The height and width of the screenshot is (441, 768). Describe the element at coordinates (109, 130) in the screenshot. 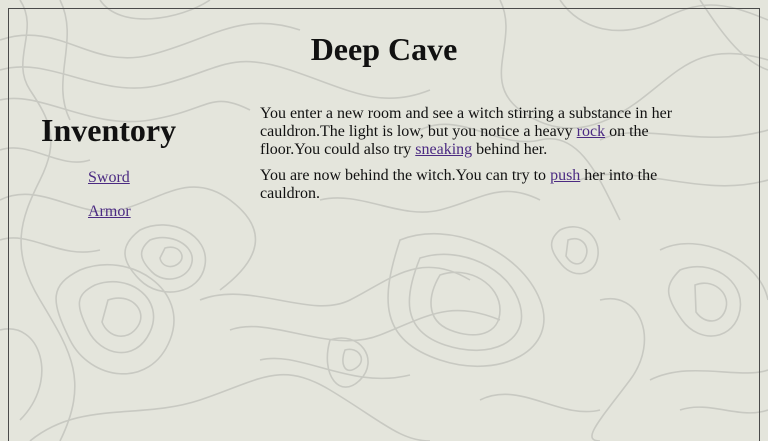

I see `inventory-heading: Inventory` at that location.